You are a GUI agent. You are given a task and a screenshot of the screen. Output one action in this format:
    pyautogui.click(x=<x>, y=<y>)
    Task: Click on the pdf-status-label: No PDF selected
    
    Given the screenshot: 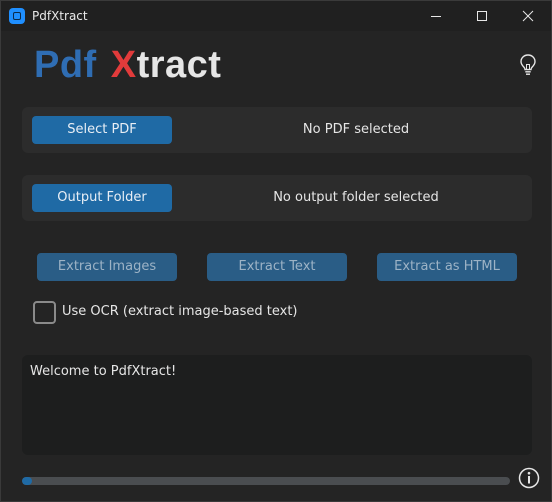 What is the action you would take?
    pyautogui.click(x=356, y=129)
    